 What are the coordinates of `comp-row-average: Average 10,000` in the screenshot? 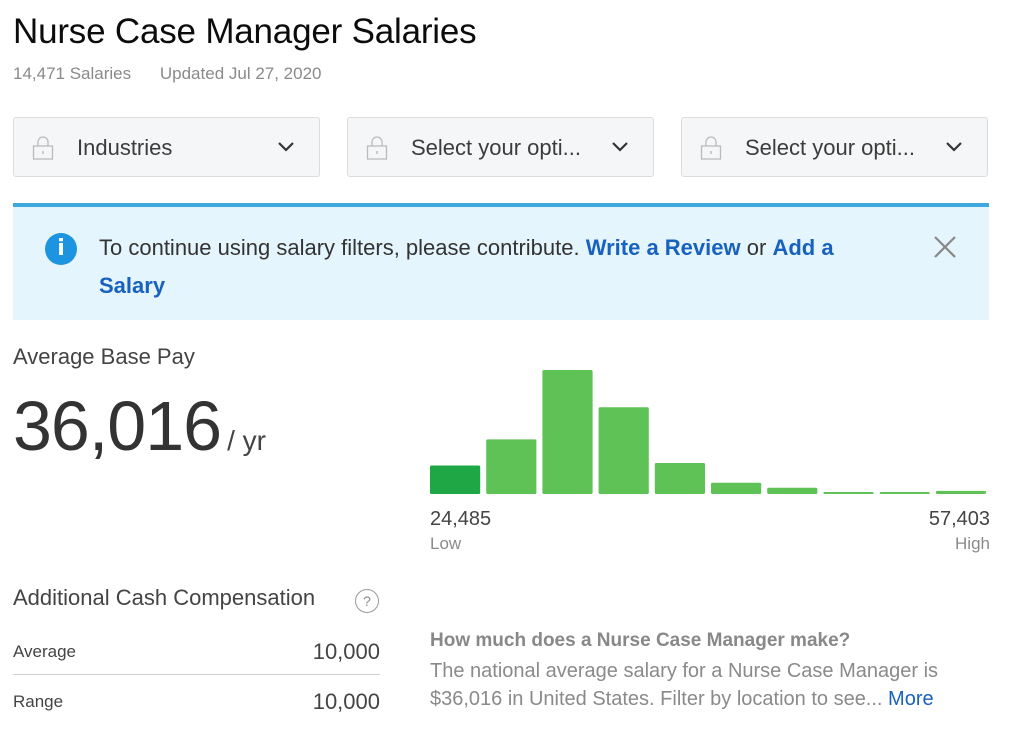 It's located at (196, 654).